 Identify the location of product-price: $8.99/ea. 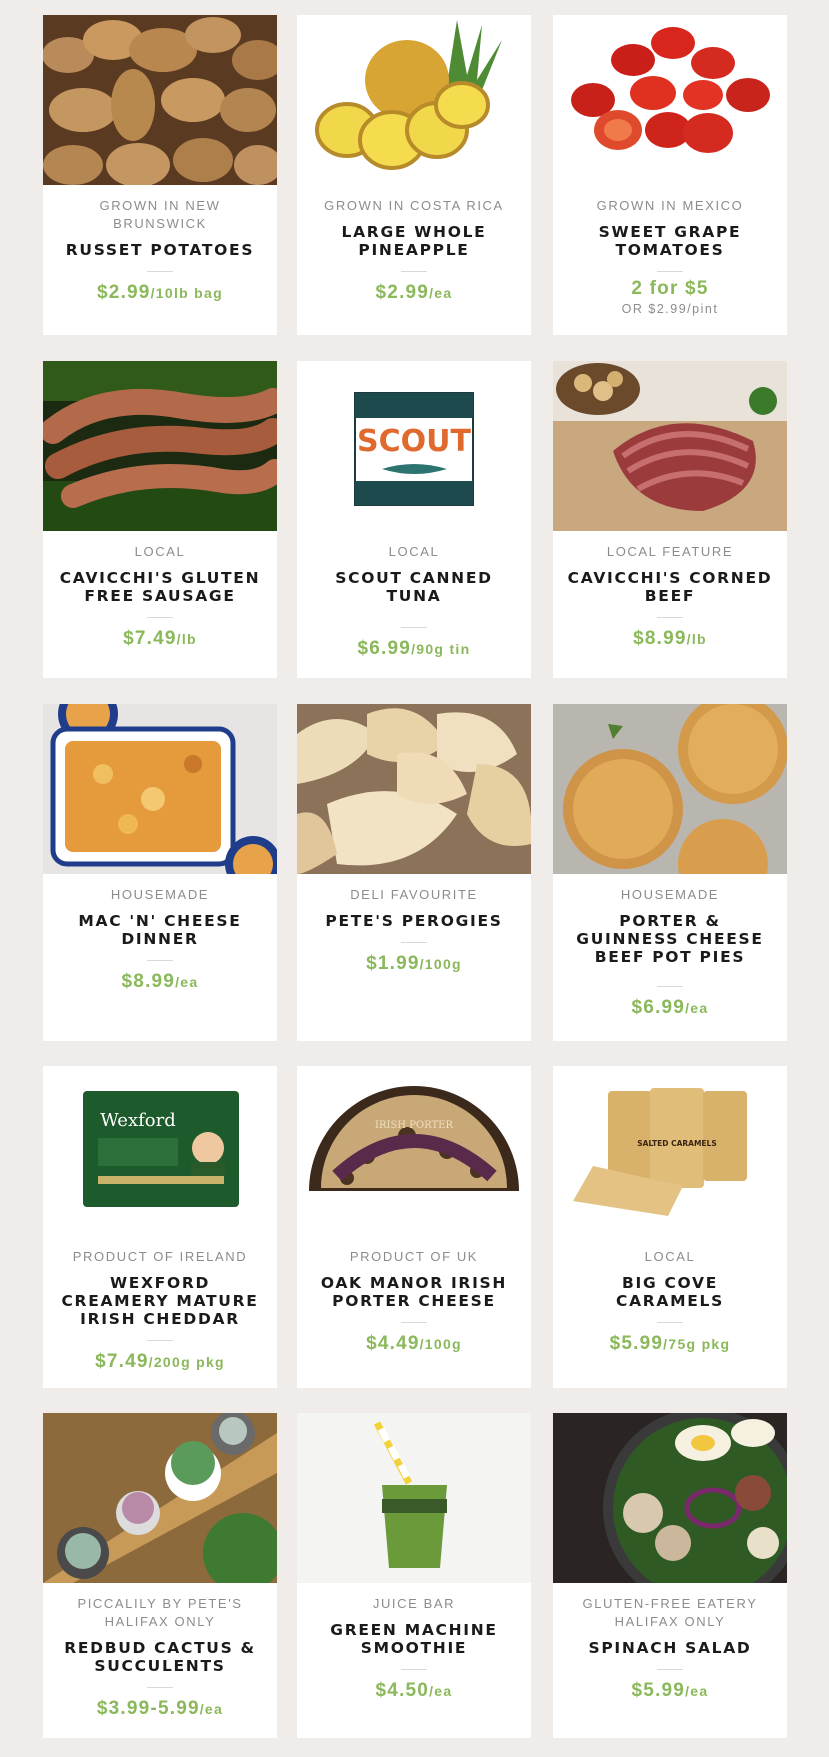
(160, 982).